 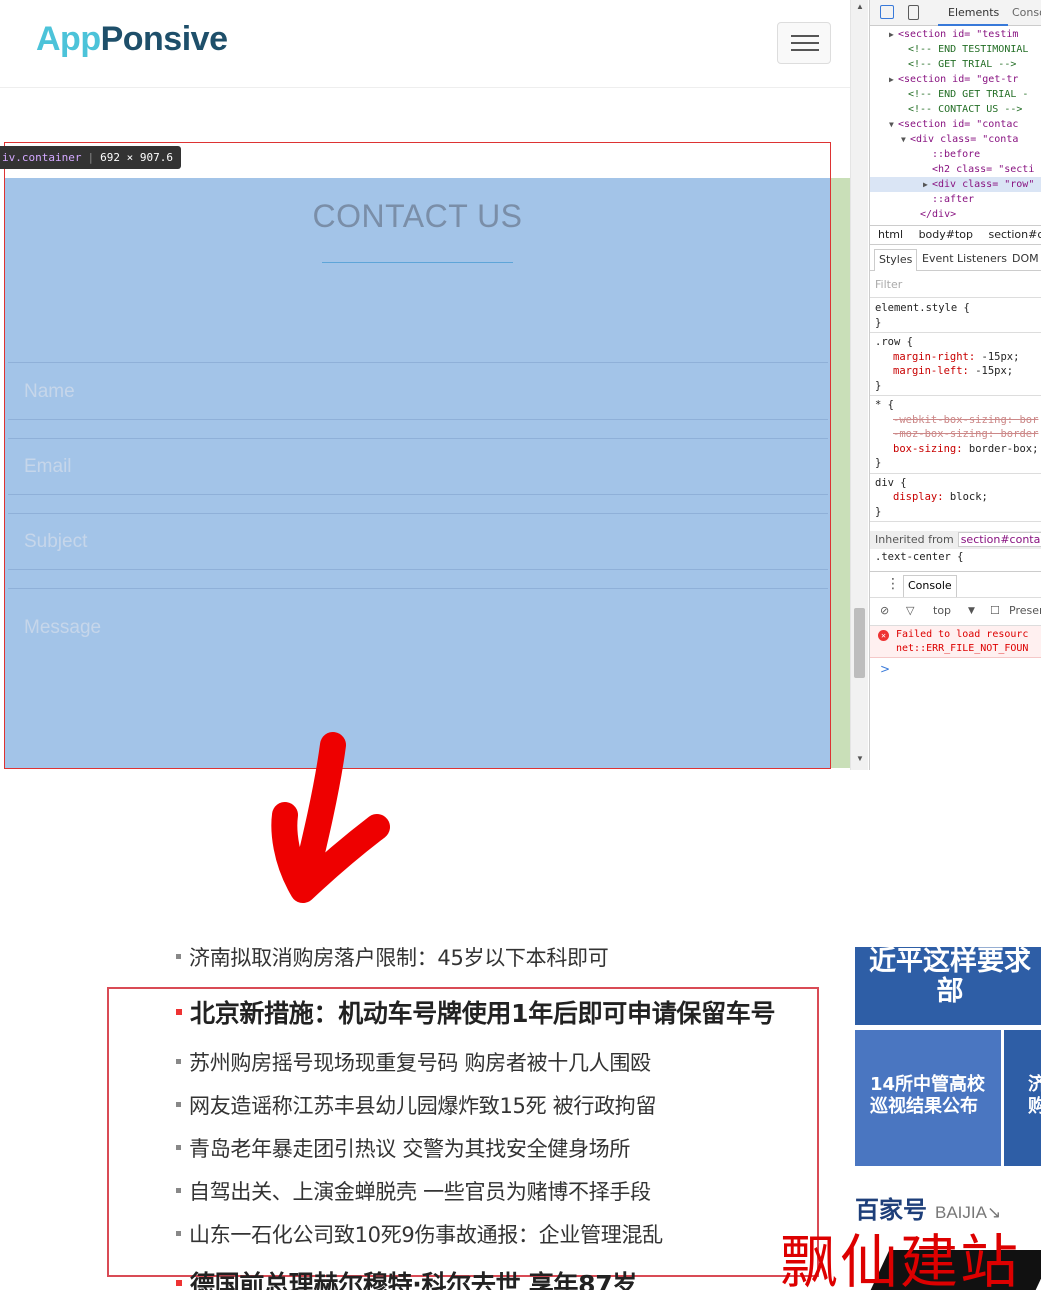 I want to click on styles-tabbar: Styles Event Listeners DOM, so click(x=955, y=259).